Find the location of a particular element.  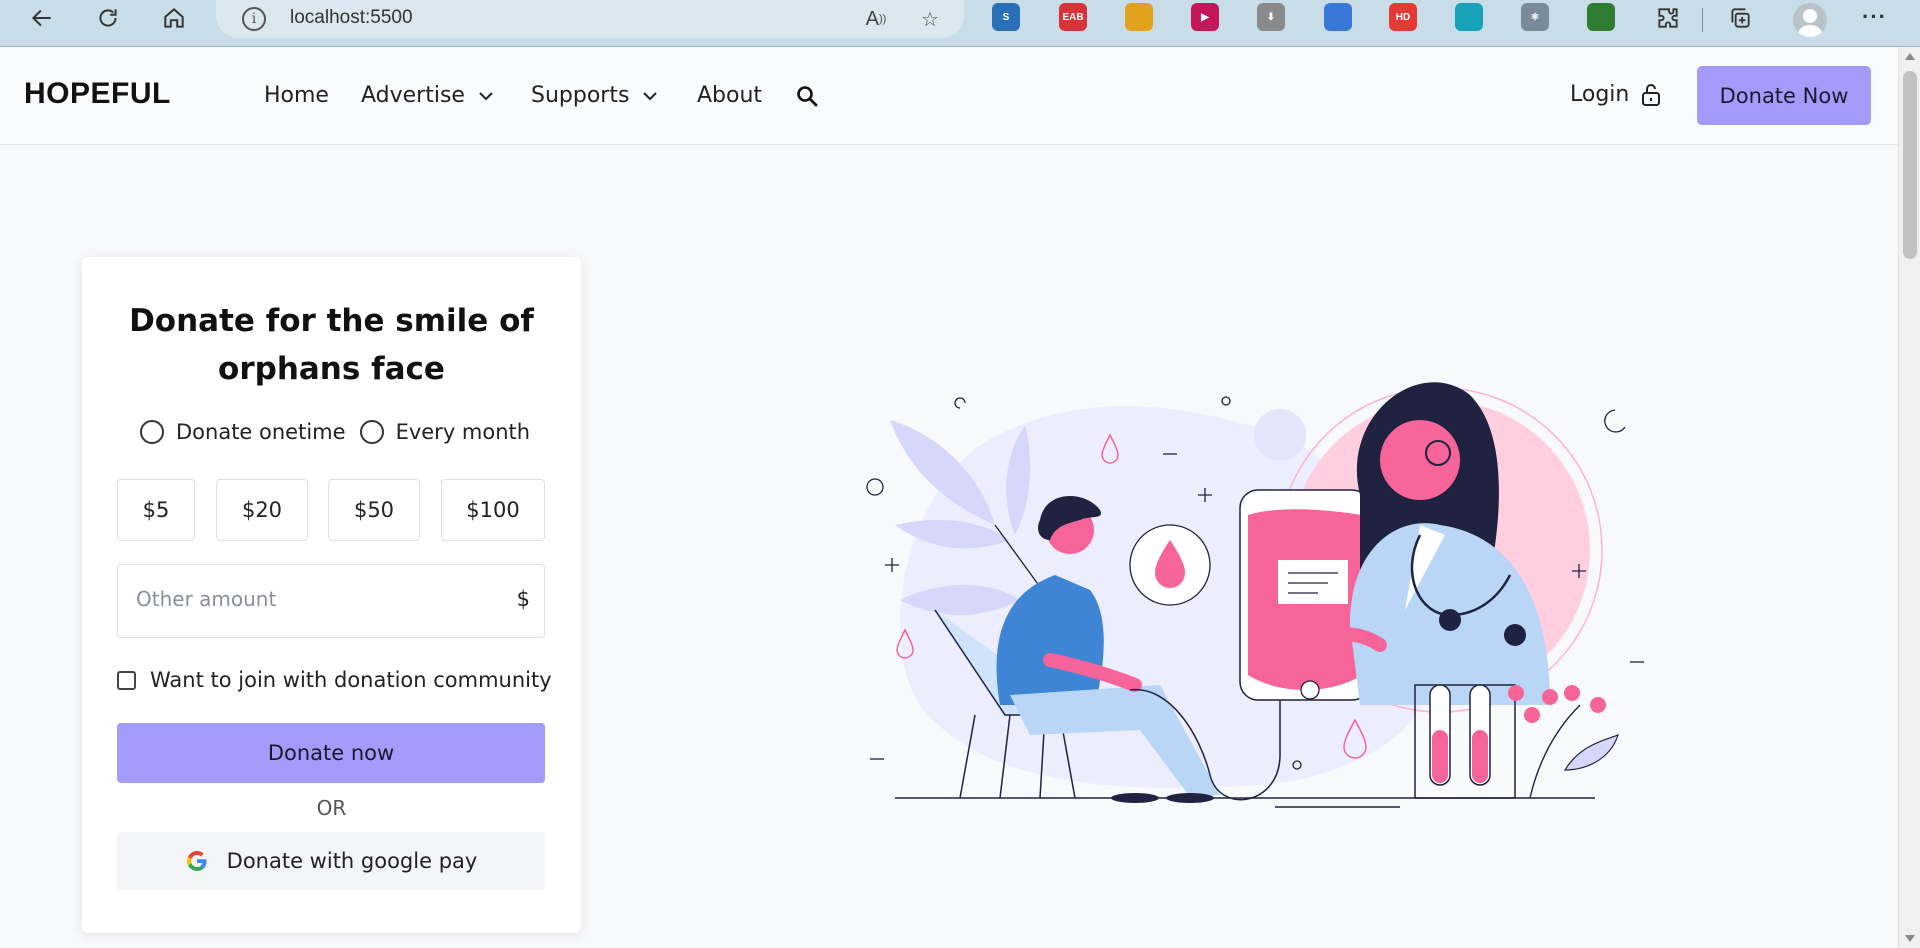

nav-supports: Supports is located at coordinates (594, 95).